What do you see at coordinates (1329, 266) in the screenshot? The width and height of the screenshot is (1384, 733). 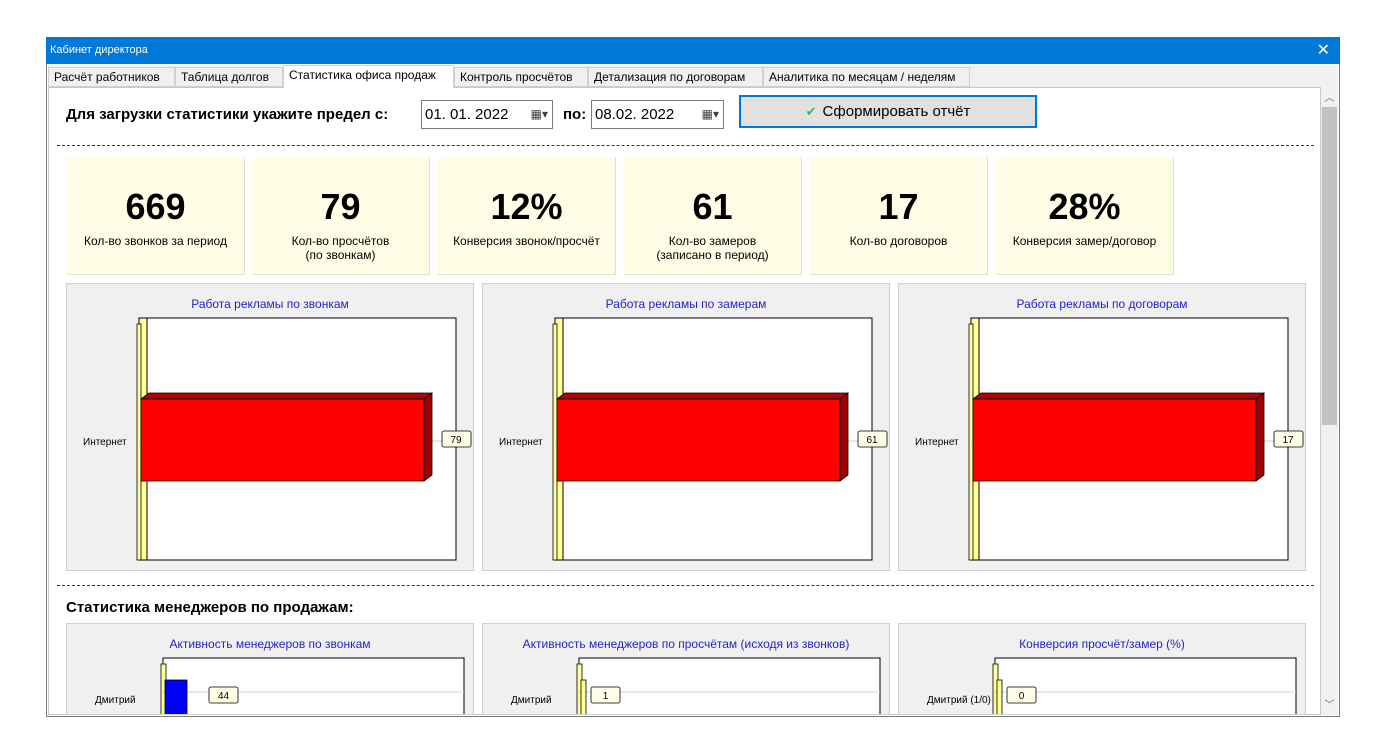 I see `scrollbar-thumb` at bounding box center [1329, 266].